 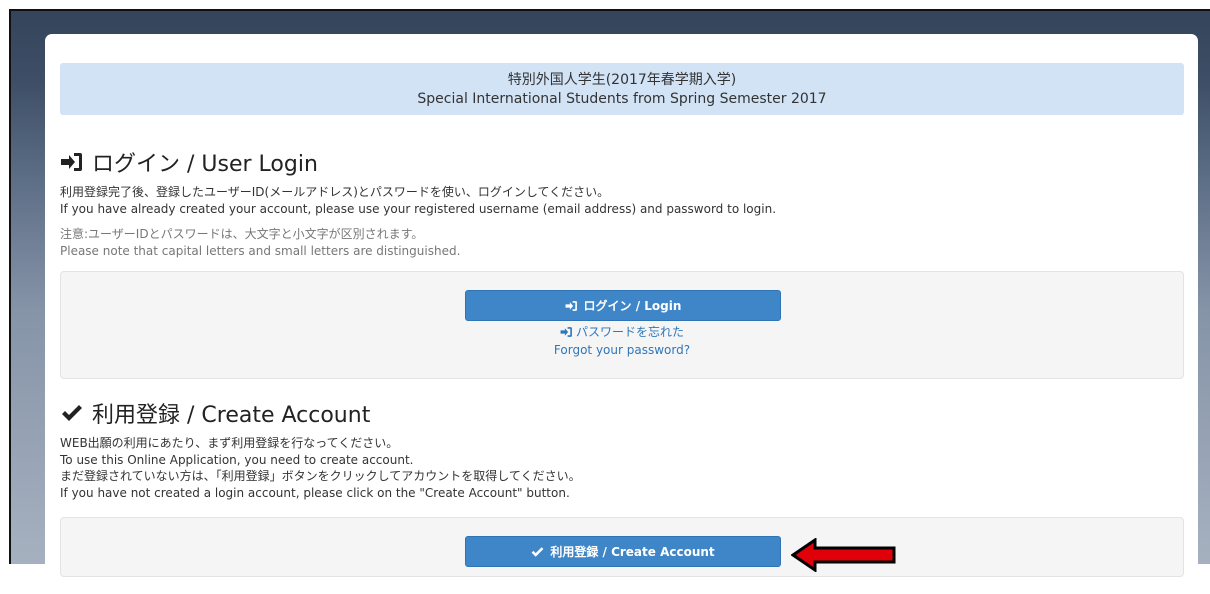 I want to click on create-heading: 利用登録 / Create Account, so click(x=215, y=413).